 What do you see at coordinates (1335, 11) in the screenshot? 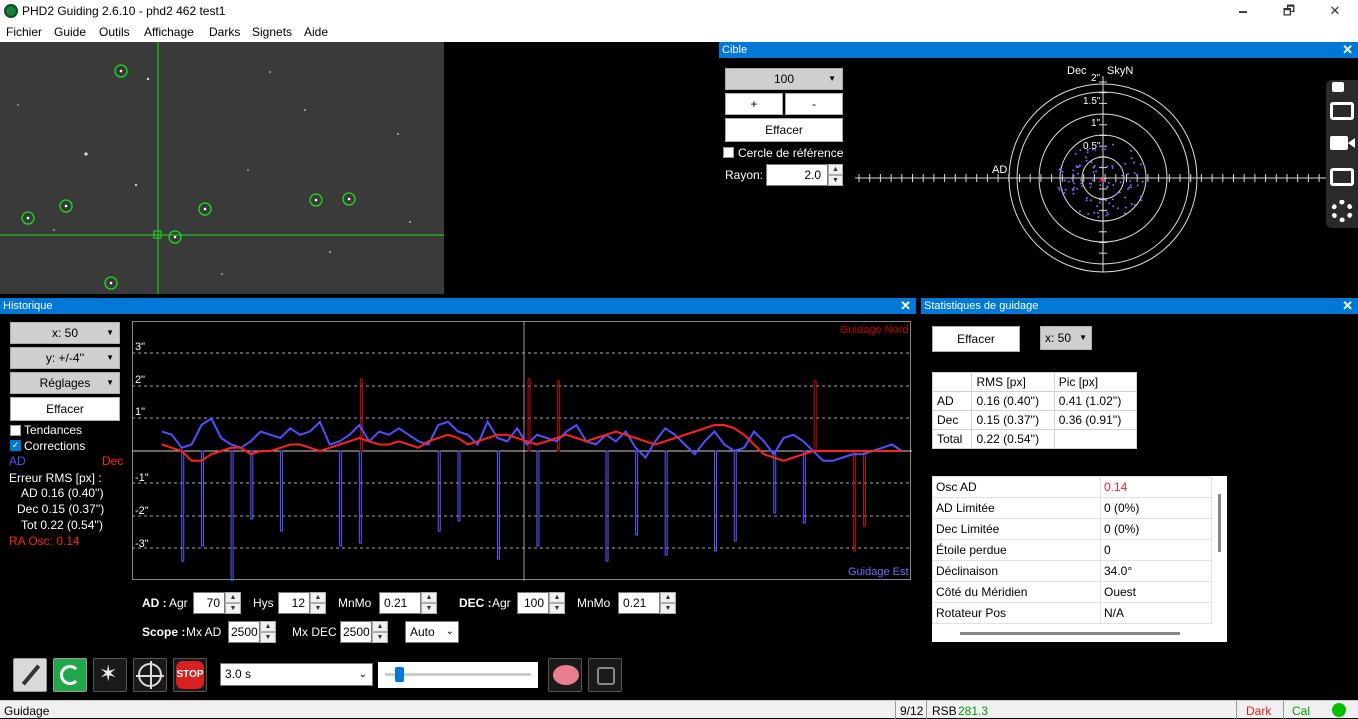
I see `close-button: ✕` at bounding box center [1335, 11].